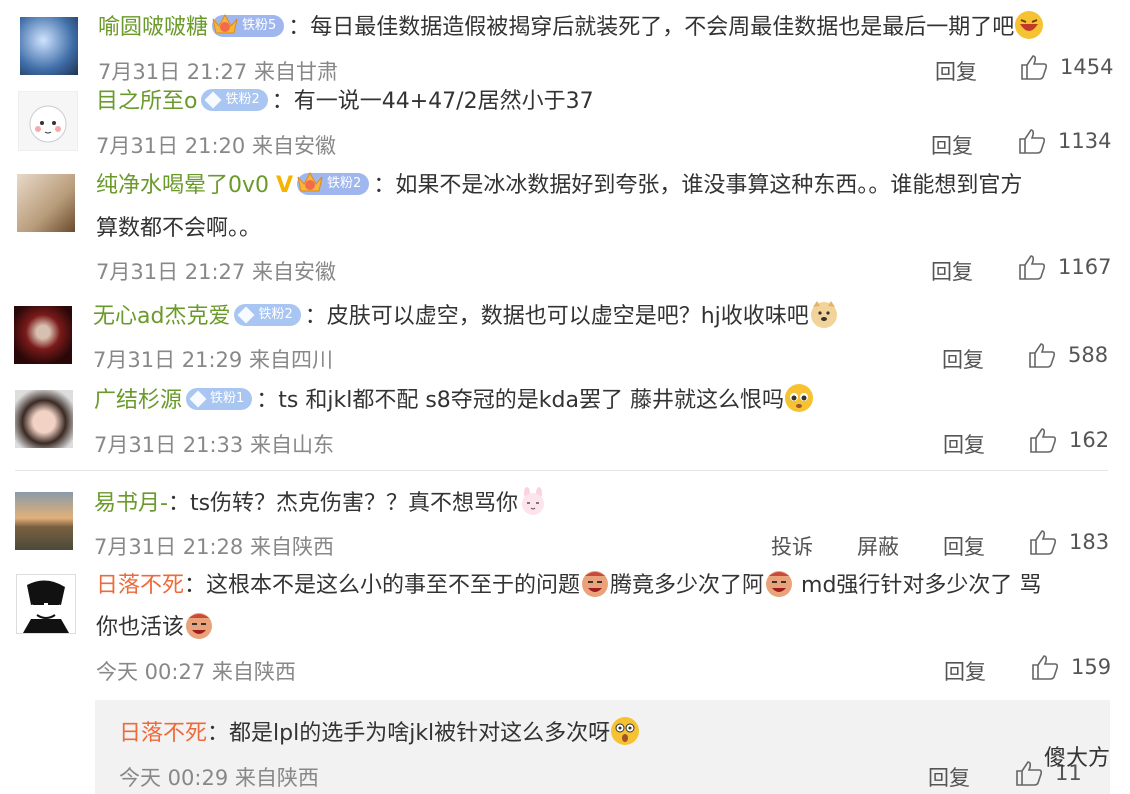 Image resolution: width=1130 pixels, height=794 pixels. What do you see at coordinates (792, 546) in the screenshot?
I see `complain-button: 投诉` at bounding box center [792, 546].